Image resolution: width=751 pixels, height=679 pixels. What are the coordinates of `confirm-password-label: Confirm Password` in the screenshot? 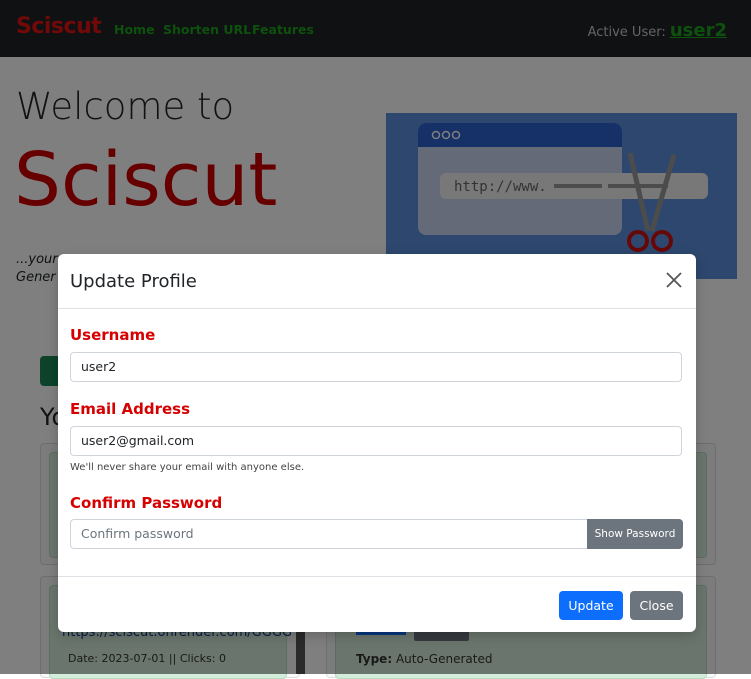 It's located at (146, 503).